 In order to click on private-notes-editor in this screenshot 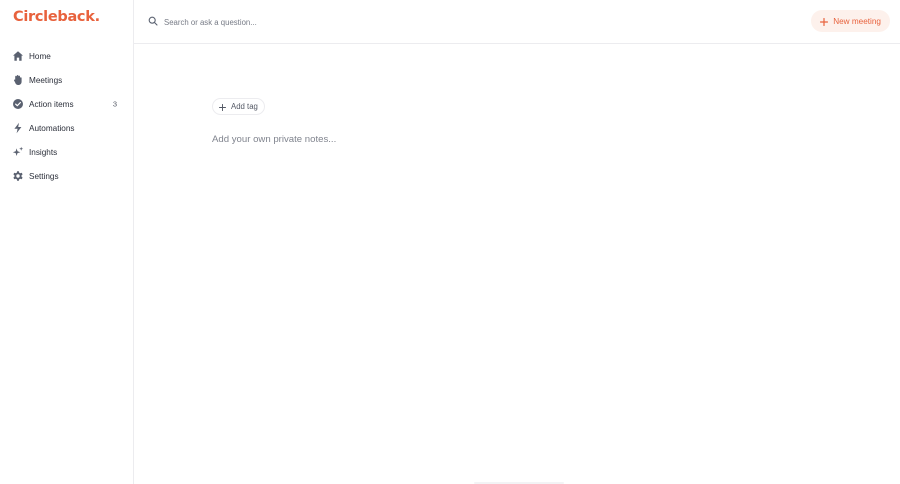, I will do `click(512, 142)`.